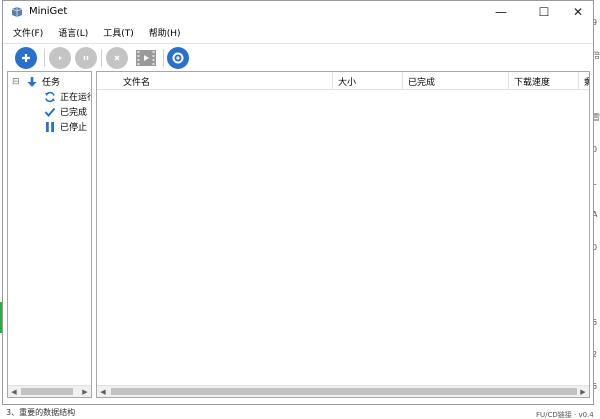 The image size is (600, 419). I want to click on preview-button, so click(146, 58).